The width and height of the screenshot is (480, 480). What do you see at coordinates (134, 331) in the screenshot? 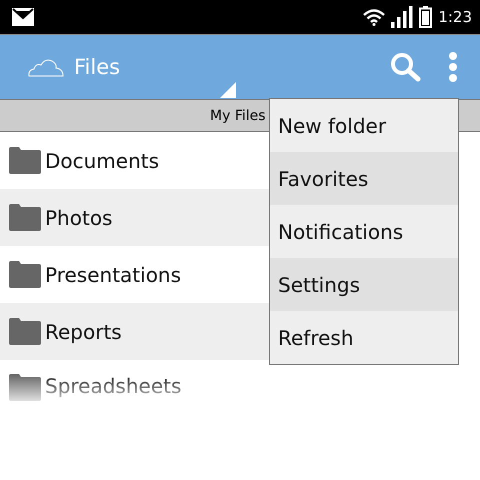
I see `folder-item: Reports` at bounding box center [134, 331].